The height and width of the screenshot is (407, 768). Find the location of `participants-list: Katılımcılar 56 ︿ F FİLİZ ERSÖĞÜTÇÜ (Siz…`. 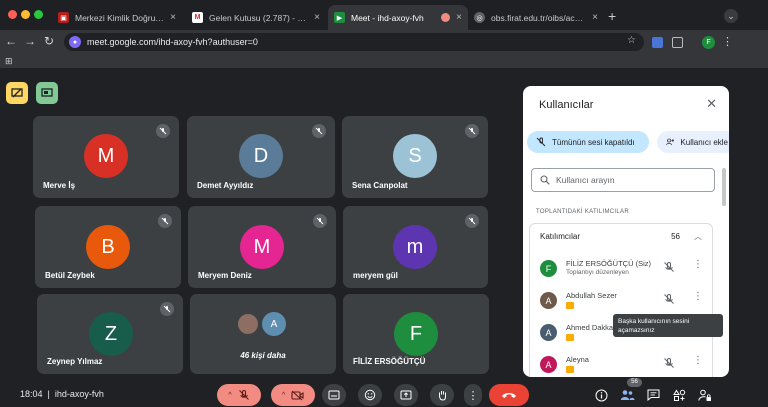

participants-list: Katılımcılar 56 ︿ F FİLİZ ERSÖĞÜTÇÜ (Siz… is located at coordinates (621, 300).